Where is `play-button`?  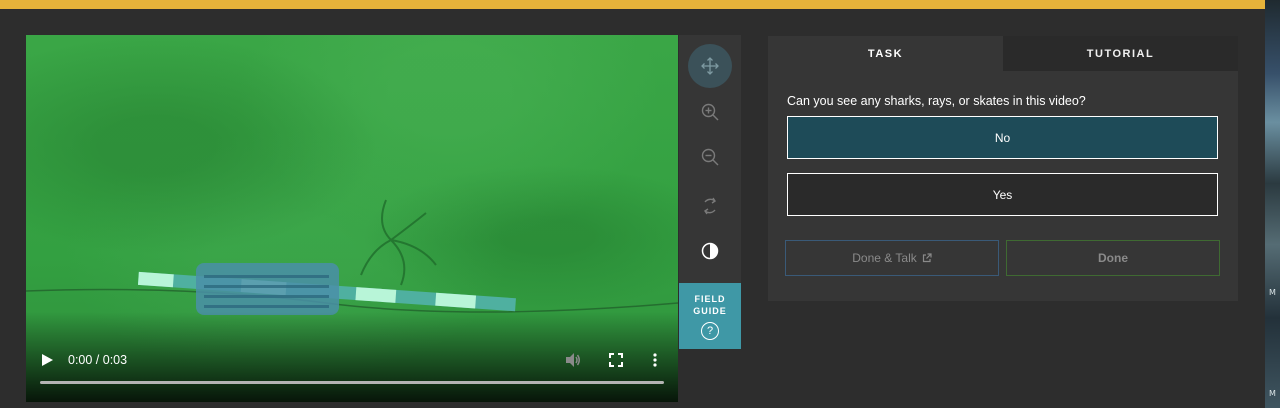 play-button is located at coordinates (47, 360).